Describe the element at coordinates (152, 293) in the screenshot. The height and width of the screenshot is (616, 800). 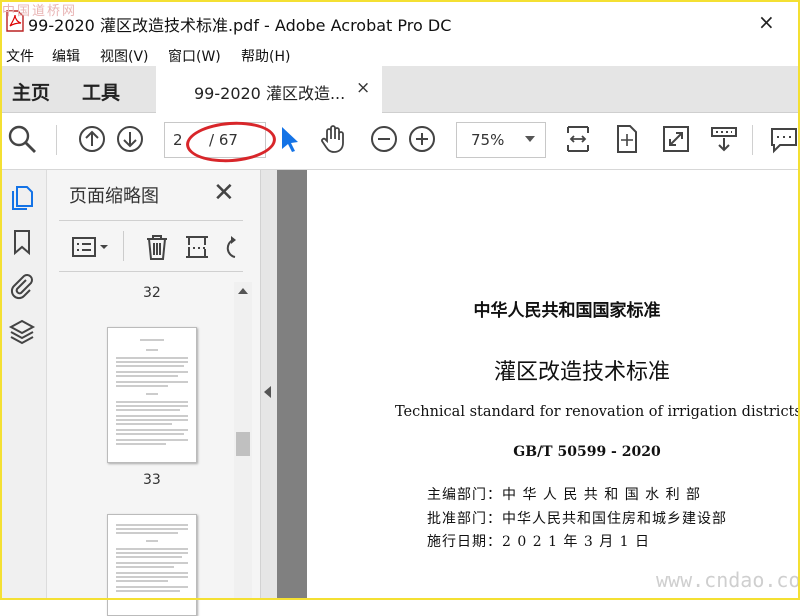
I see `thumbnail-label: 32` at that location.